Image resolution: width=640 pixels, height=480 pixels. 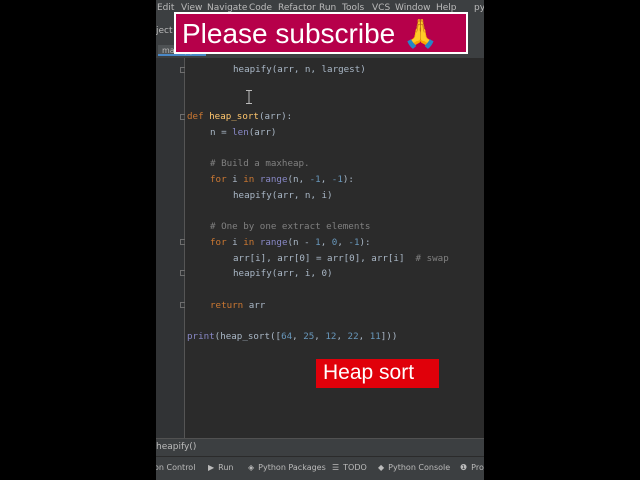 I want to click on run-button: ▶ Run, so click(x=221, y=467).